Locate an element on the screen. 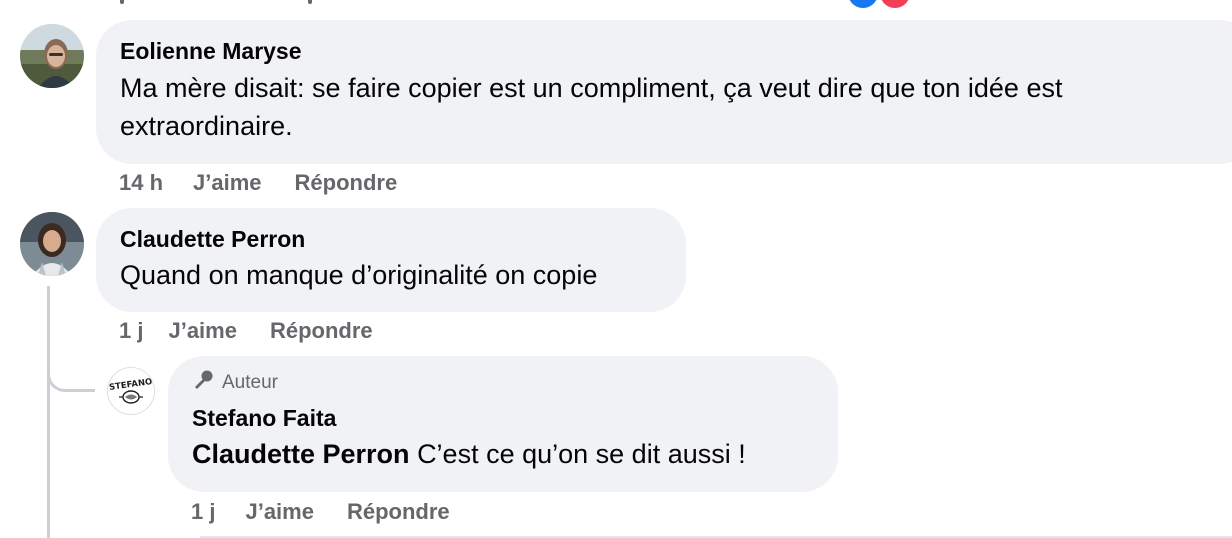  comment-author: Eolienne Maryse is located at coordinates (676, 51).